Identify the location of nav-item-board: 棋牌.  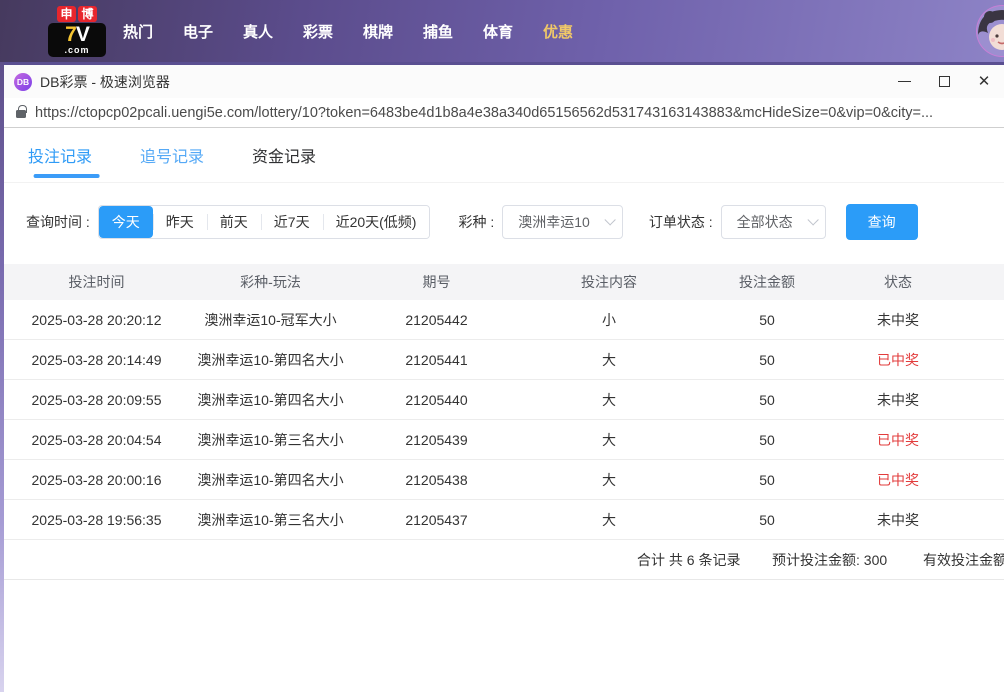
(378, 31).